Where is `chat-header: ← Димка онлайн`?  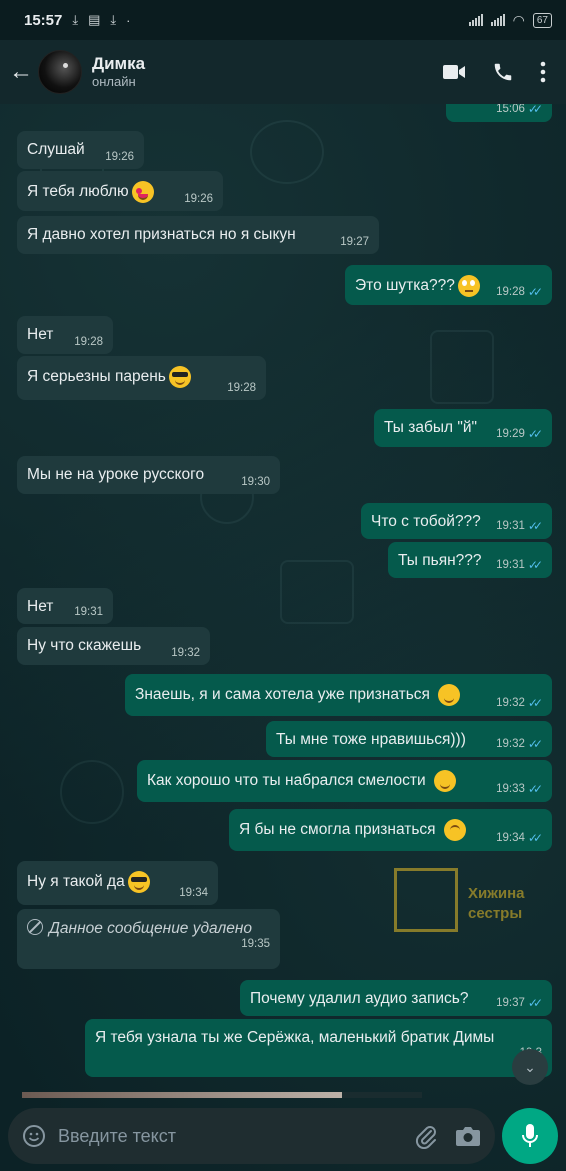 chat-header: ← Димка онлайн is located at coordinates (283, 72).